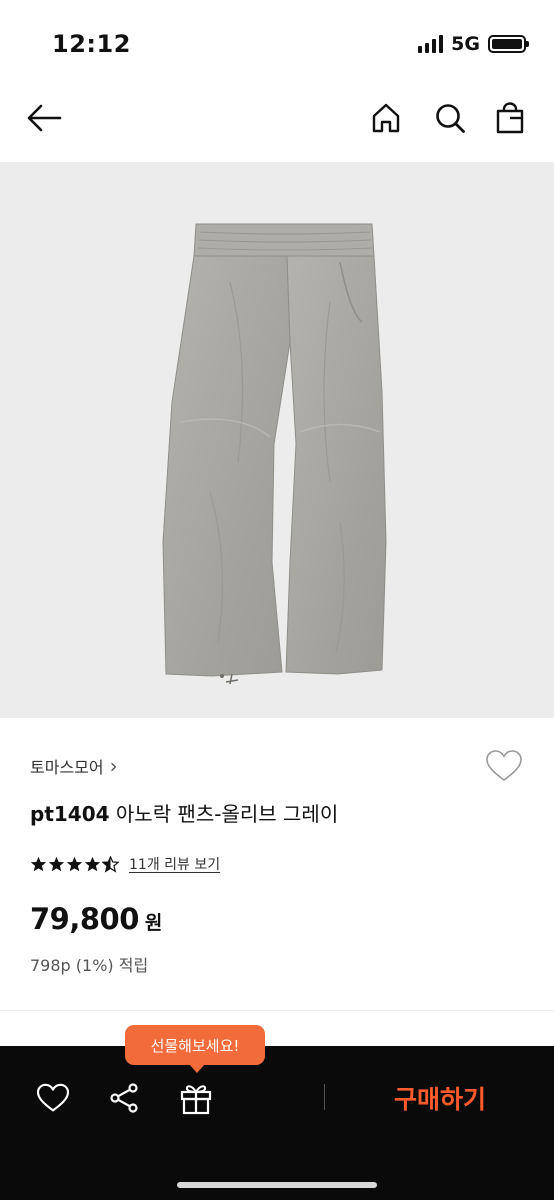 Image resolution: width=554 pixels, height=1200 pixels. I want to click on signal-icon, so click(431, 44).